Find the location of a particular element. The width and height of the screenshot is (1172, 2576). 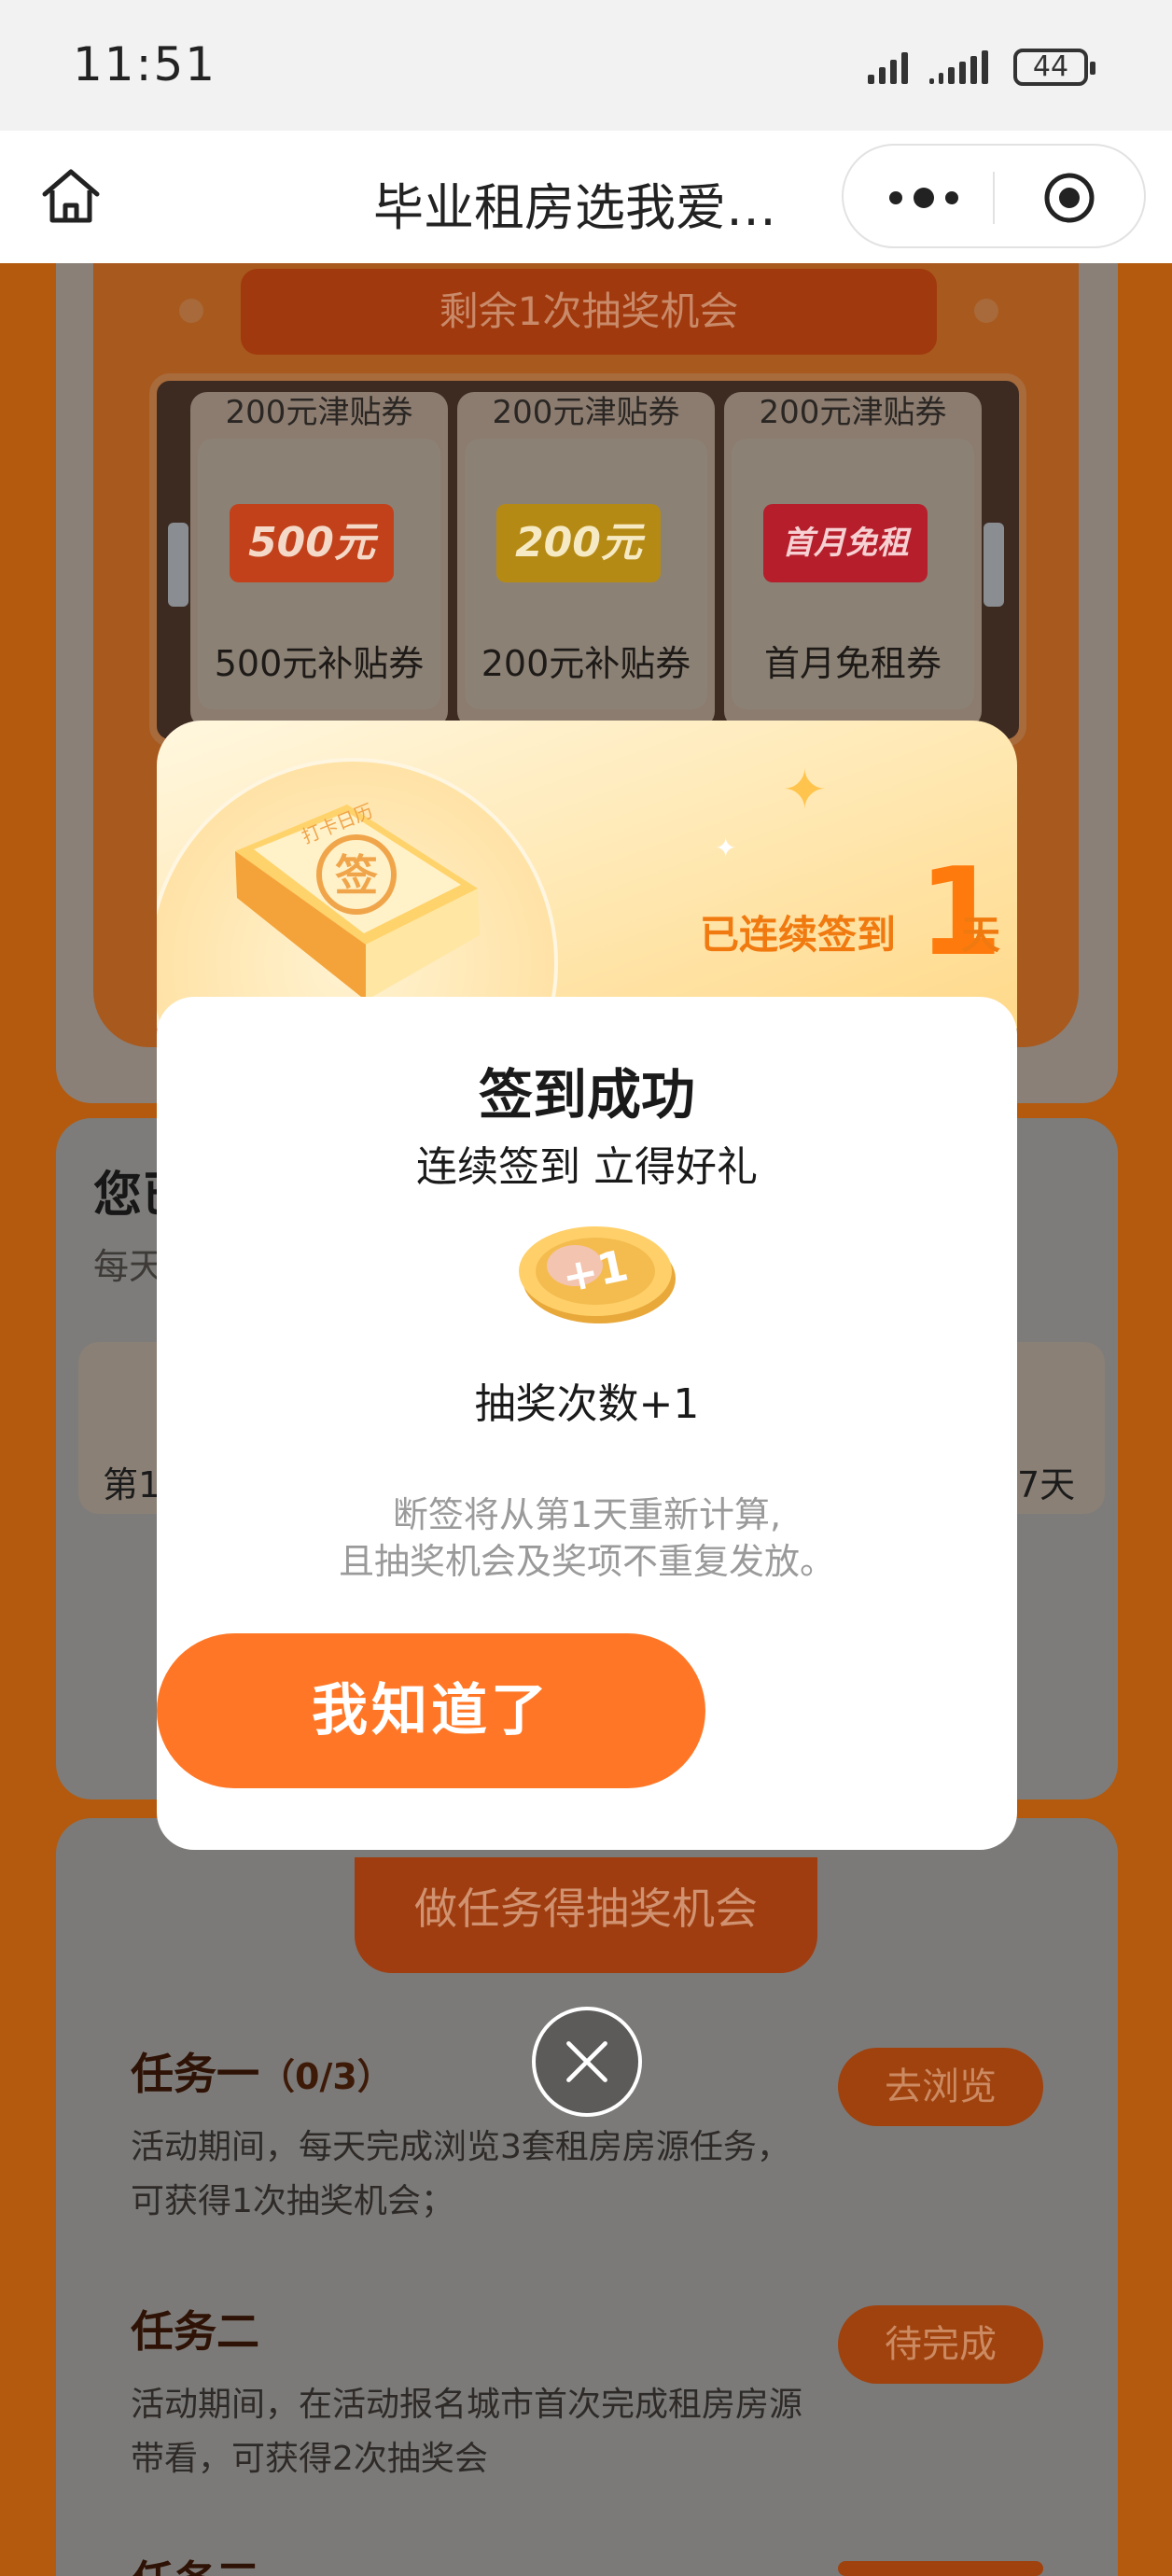

capsule-divider is located at coordinates (994, 198).